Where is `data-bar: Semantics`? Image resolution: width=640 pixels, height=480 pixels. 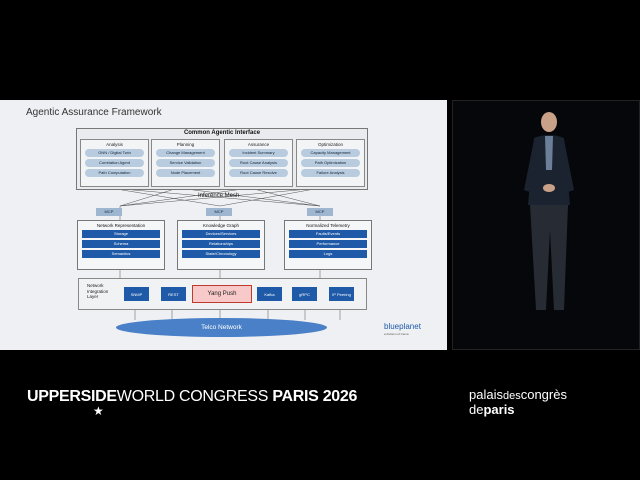 data-bar: Semantics is located at coordinates (121, 254).